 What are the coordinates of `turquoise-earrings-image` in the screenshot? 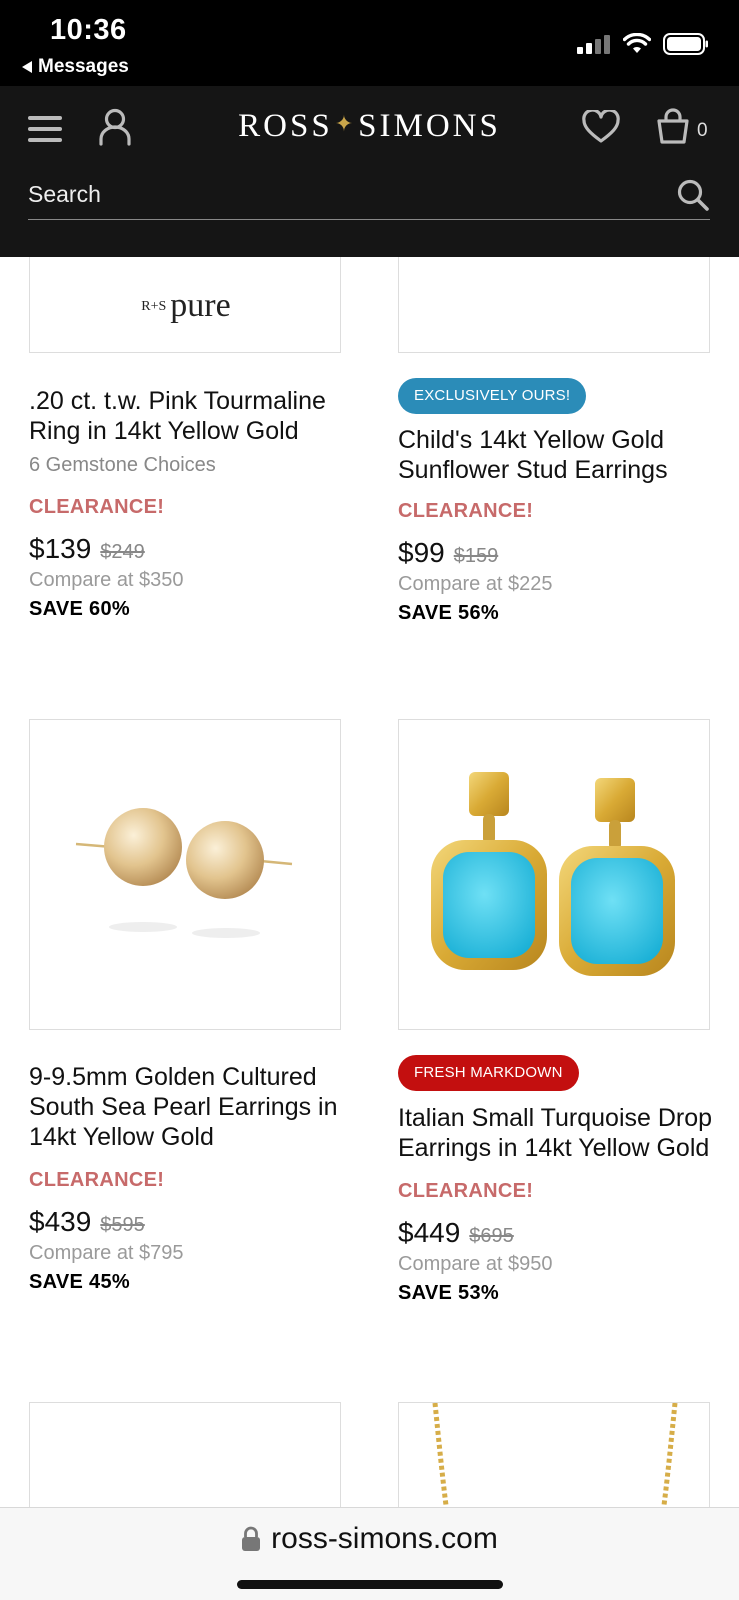 It's located at (553, 874).